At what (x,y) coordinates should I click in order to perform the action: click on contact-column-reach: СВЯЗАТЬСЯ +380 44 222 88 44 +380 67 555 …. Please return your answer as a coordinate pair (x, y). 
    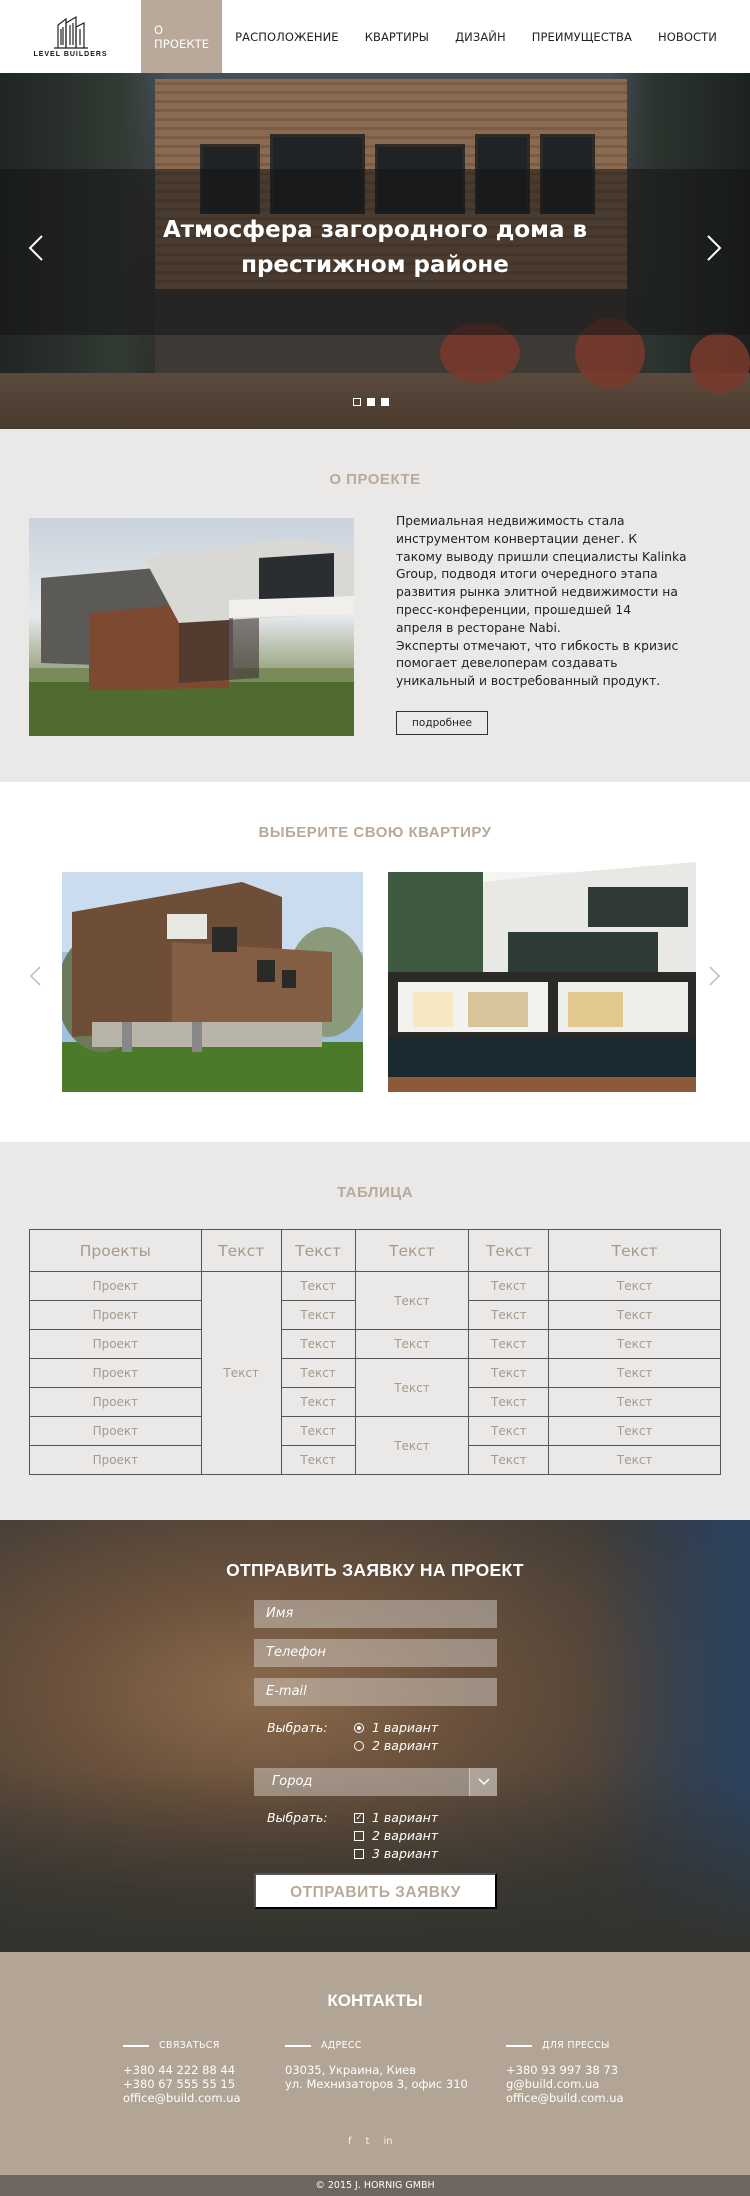
    Looking at the image, I should click on (182, 2072).